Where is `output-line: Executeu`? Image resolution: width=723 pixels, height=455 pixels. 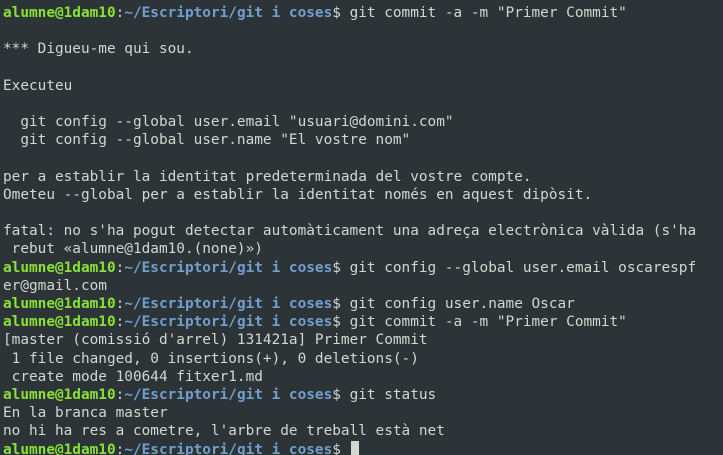
output-line: Executeu is located at coordinates (38, 85).